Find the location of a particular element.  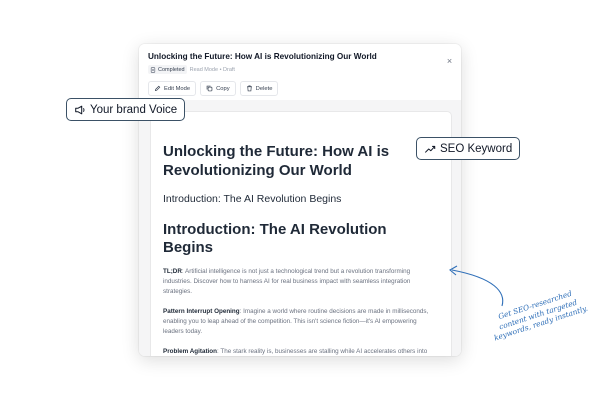

delete-button: Delete is located at coordinates (259, 88).